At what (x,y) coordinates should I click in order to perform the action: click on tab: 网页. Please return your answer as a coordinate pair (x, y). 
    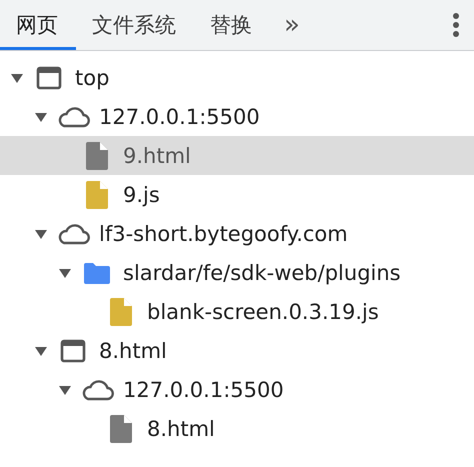
    Looking at the image, I should click on (38, 25).